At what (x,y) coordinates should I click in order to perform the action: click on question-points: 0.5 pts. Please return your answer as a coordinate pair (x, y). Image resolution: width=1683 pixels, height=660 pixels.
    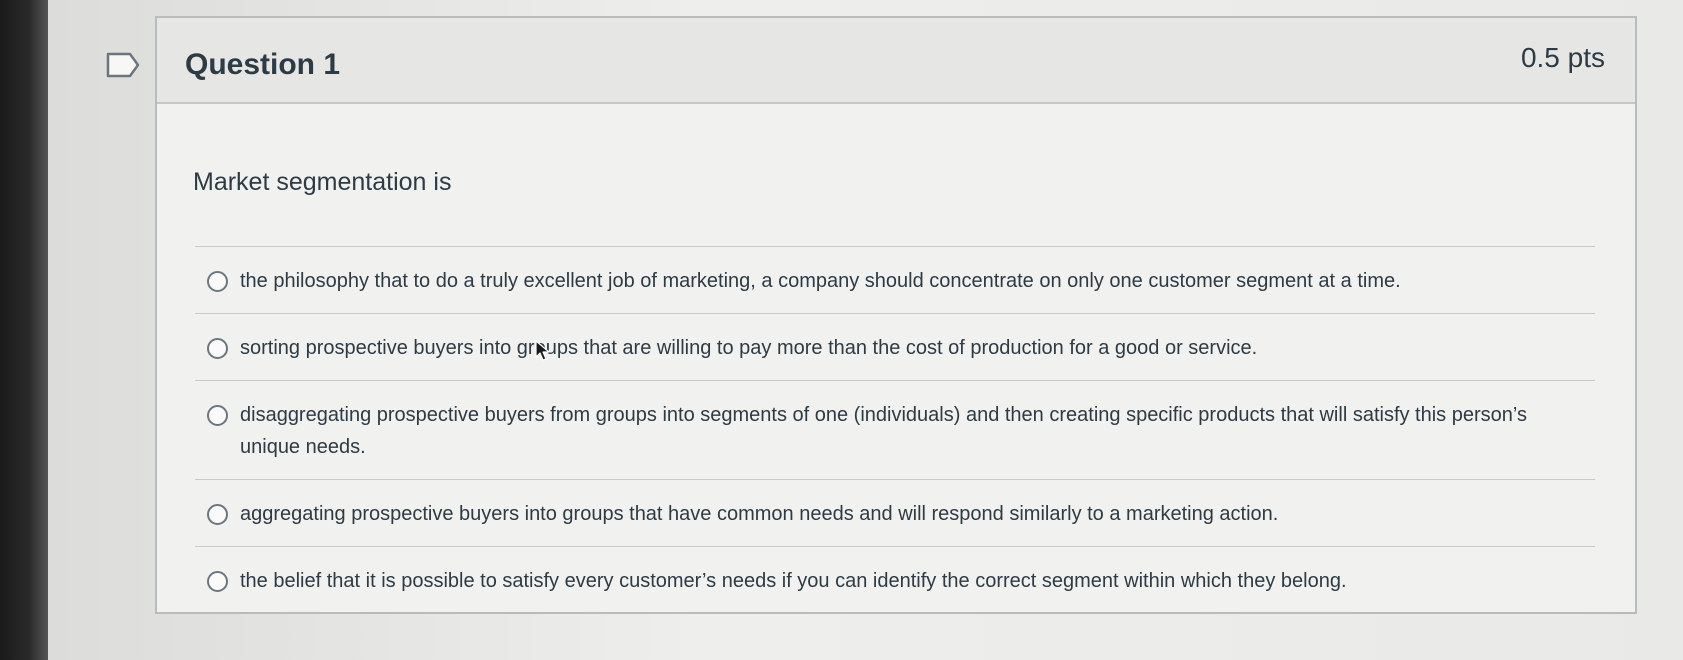
    Looking at the image, I should click on (1562, 57).